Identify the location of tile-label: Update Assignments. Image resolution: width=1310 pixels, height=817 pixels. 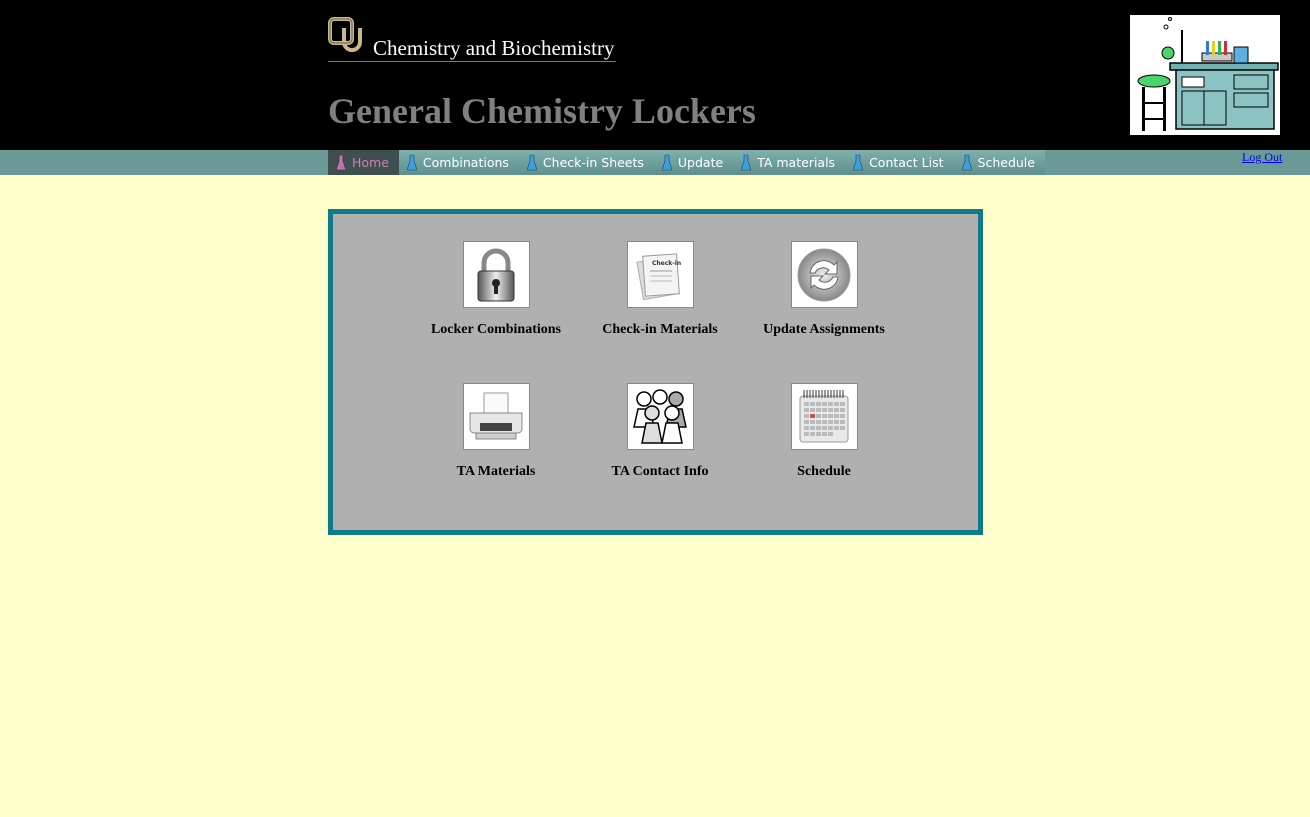
(824, 329).